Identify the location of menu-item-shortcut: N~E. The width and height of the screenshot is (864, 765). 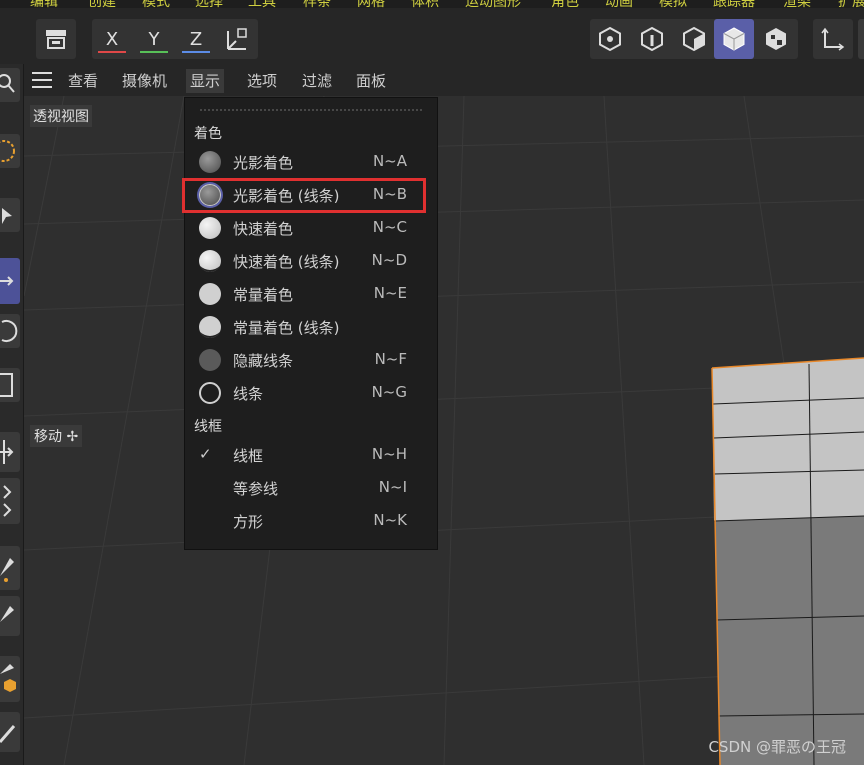
(390, 293).